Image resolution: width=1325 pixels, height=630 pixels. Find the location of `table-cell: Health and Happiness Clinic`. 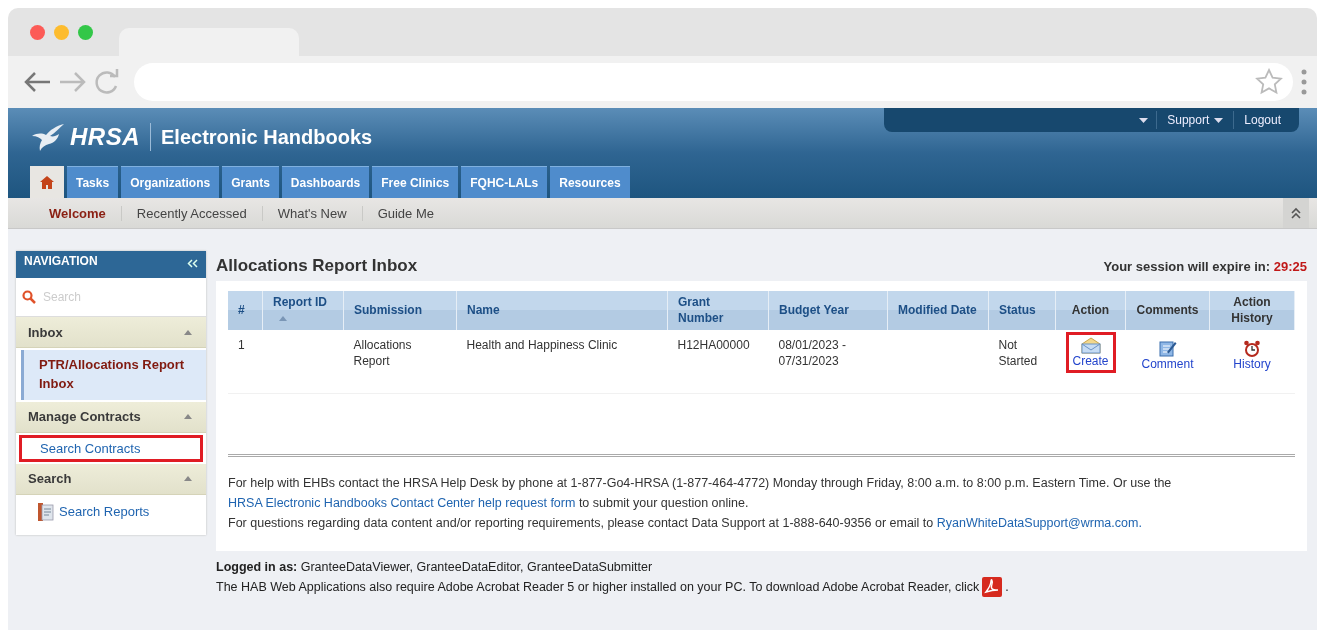

table-cell: Health and Happiness Clinic is located at coordinates (542, 346).